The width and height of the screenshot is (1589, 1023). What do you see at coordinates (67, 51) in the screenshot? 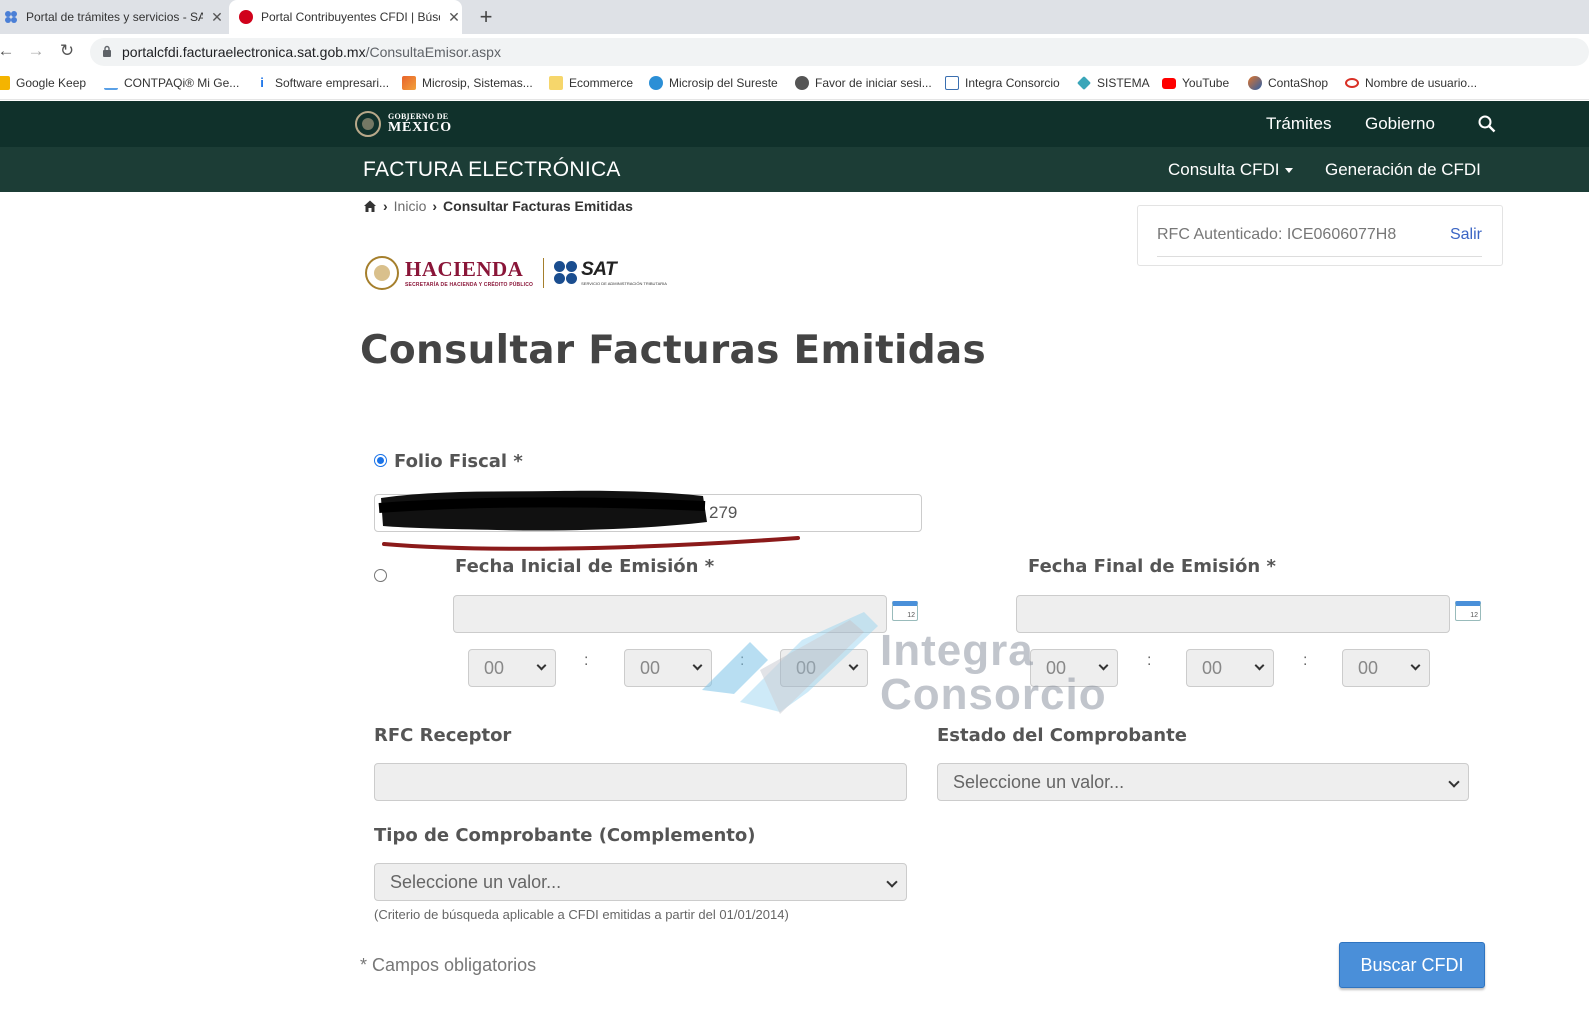
I see `reload-icon: ↻` at bounding box center [67, 51].